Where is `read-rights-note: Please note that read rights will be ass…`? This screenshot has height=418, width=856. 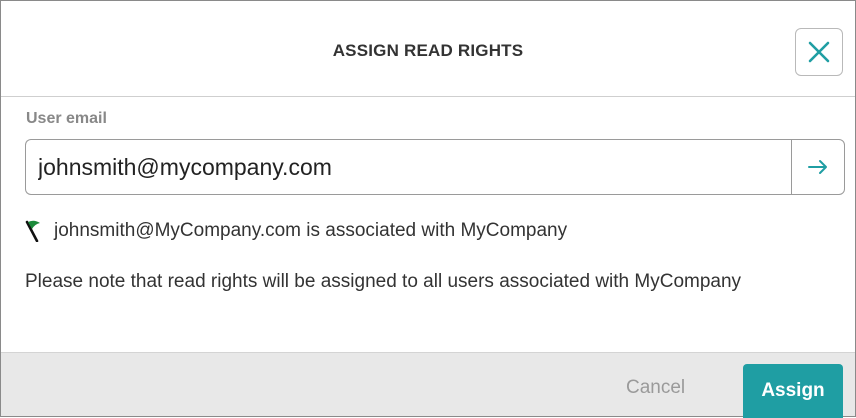
read-rights-note: Please note that read rights will be ass… is located at coordinates (383, 281).